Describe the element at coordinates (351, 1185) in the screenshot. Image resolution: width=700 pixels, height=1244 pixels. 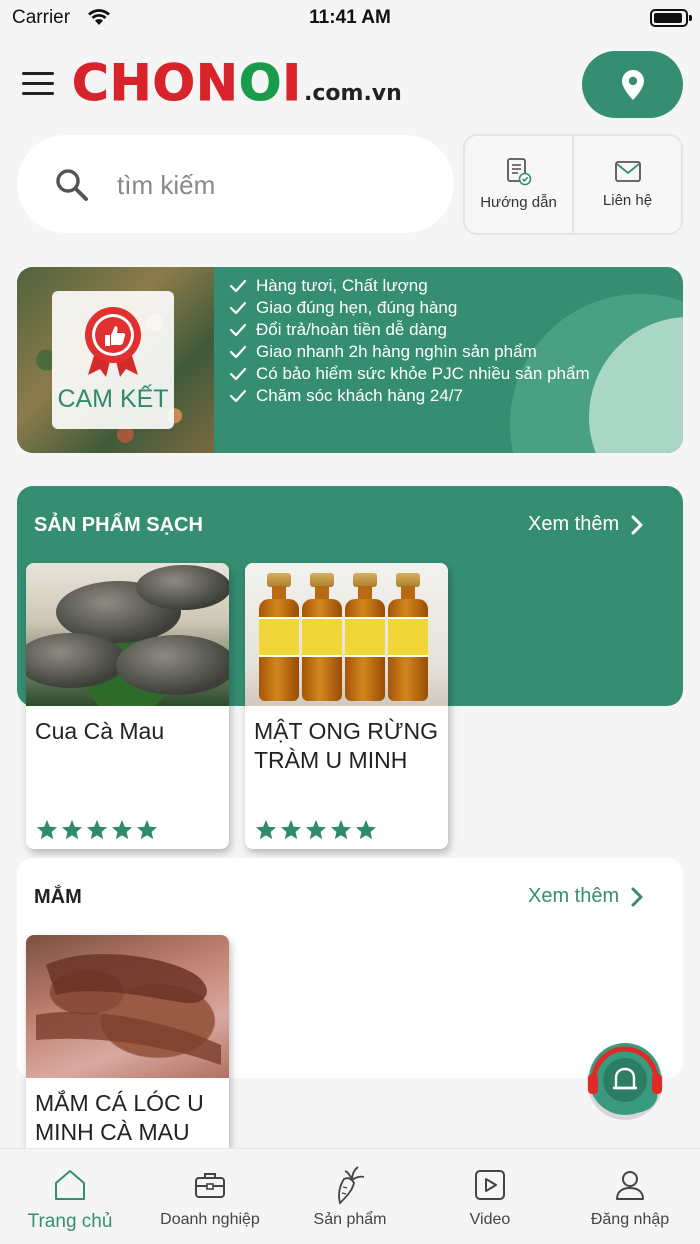
I see `carrot-icon` at that location.